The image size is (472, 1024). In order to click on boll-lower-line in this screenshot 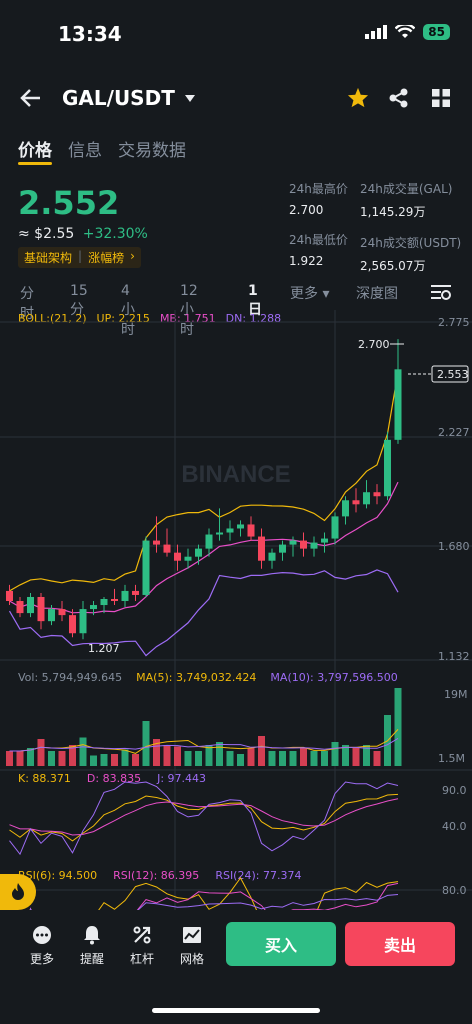, I will do `click(203, 613)`.